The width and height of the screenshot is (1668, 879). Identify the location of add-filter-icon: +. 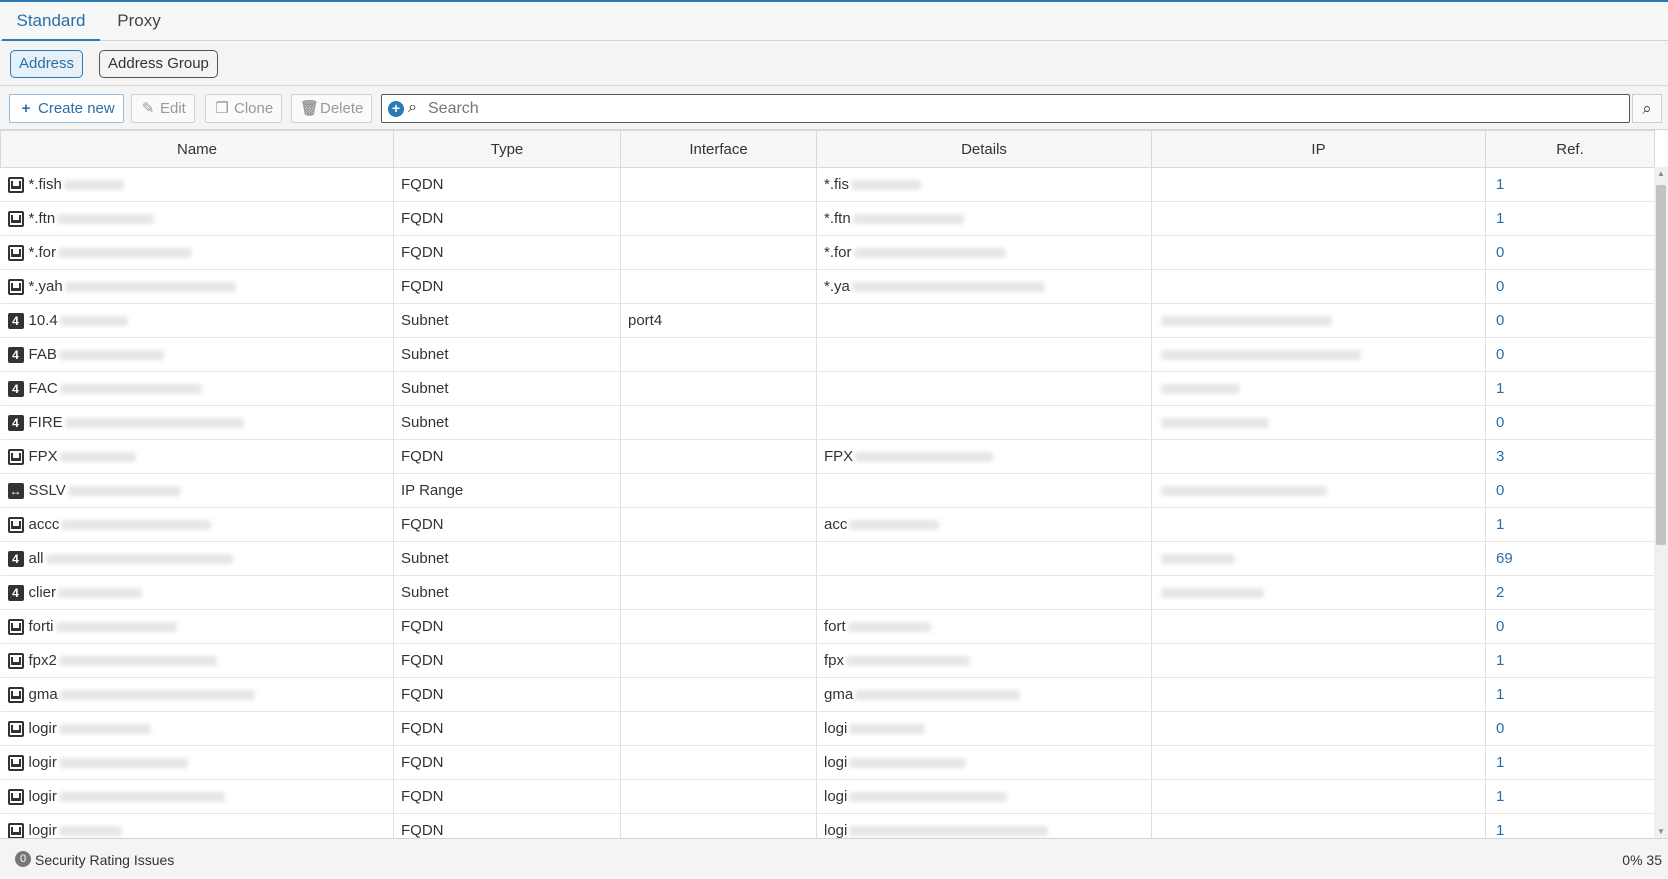
(396, 109).